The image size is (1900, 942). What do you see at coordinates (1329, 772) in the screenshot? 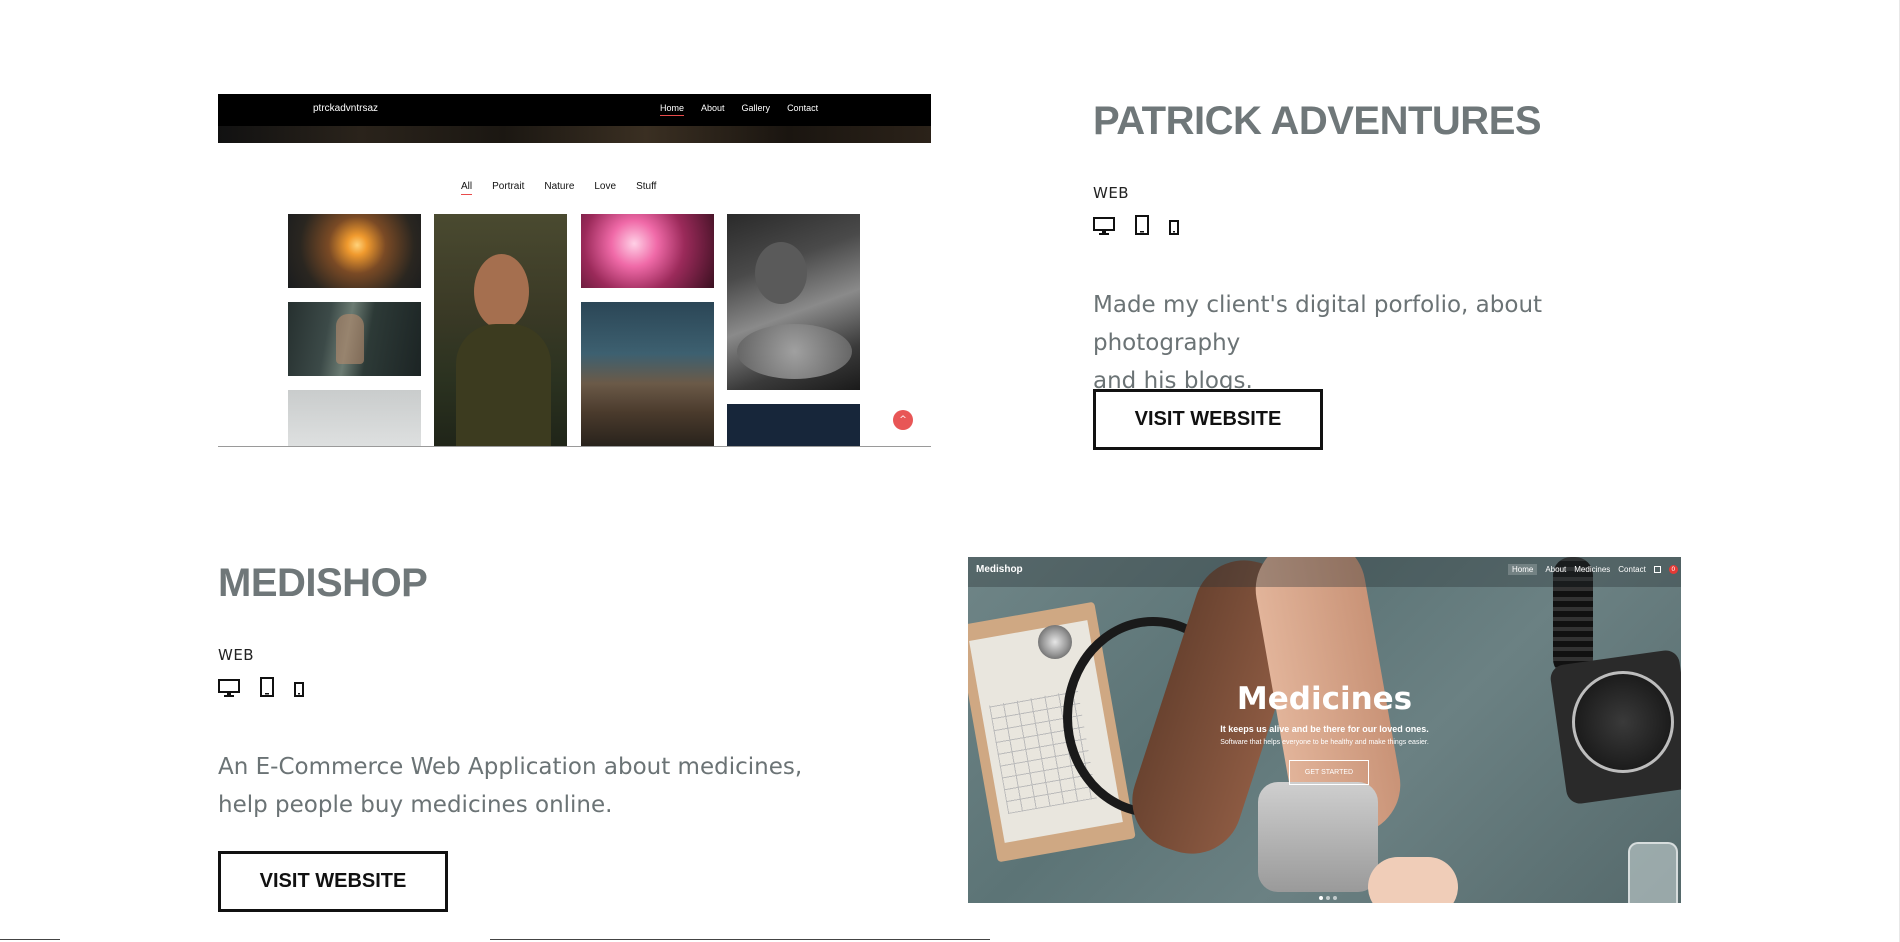
I see `preview-get-started-button: GET STARTED` at bounding box center [1329, 772].